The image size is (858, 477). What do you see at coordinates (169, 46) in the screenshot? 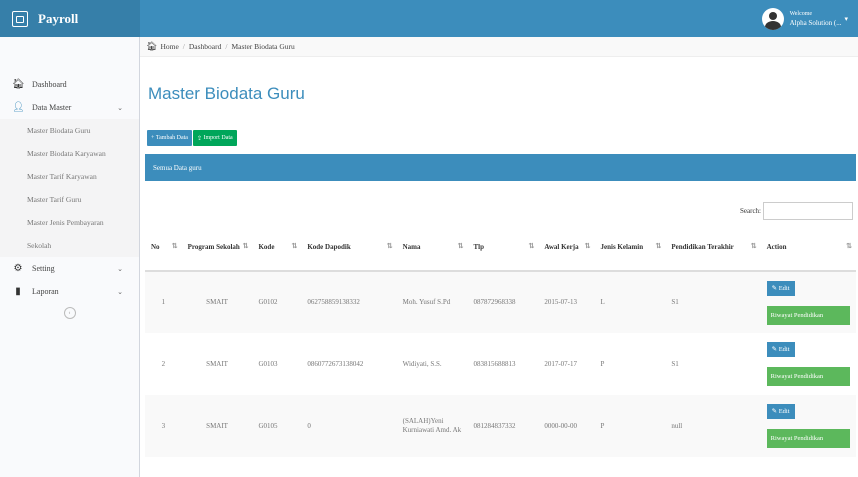
I see `breadcrumb-home: Home` at bounding box center [169, 46].